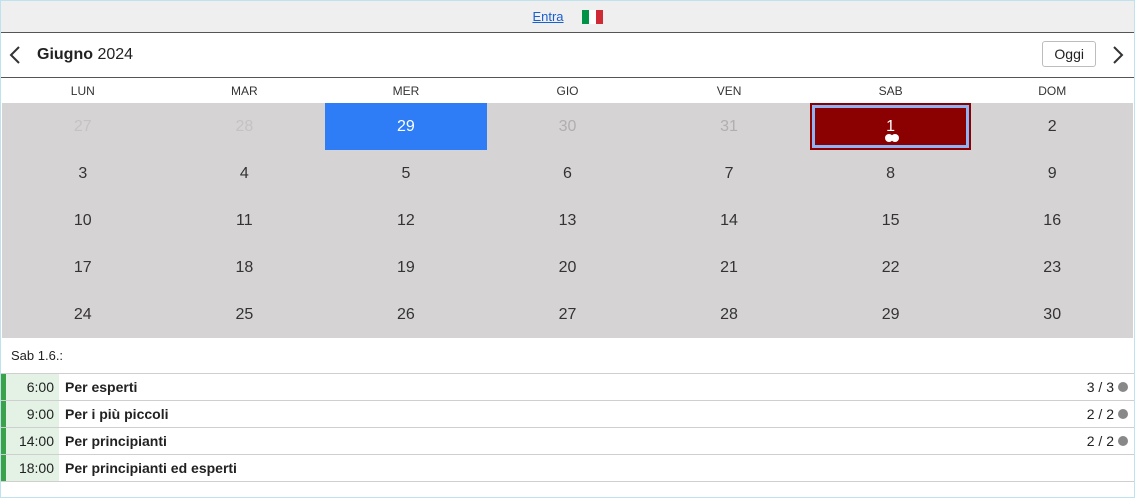  What do you see at coordinates (30, 414) in the screenshot?
I see `event-time: 9:00` at bounding box center [30, 414].